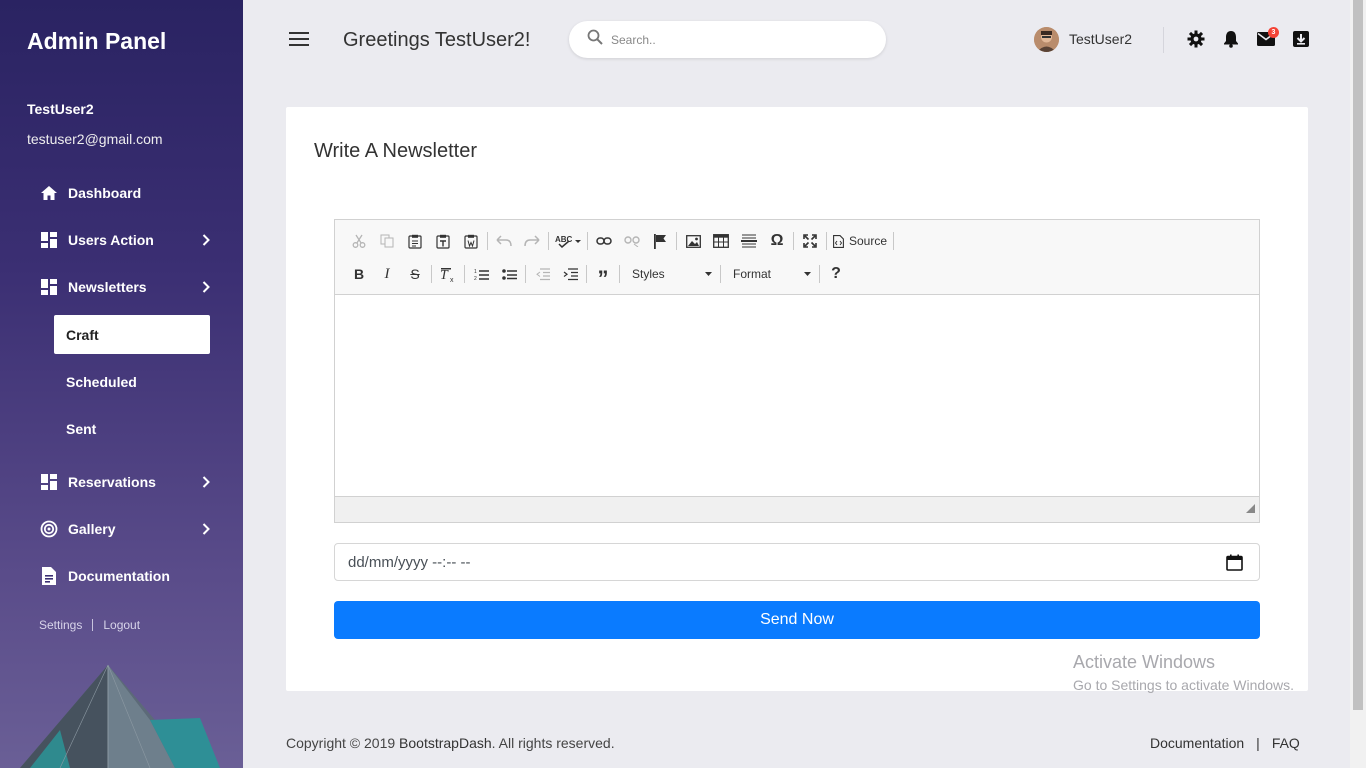 This screenshot has width=1366, height=768. Describe the element at coordinates (604, 241) in the screenshot. I see `link-icon` at that location.